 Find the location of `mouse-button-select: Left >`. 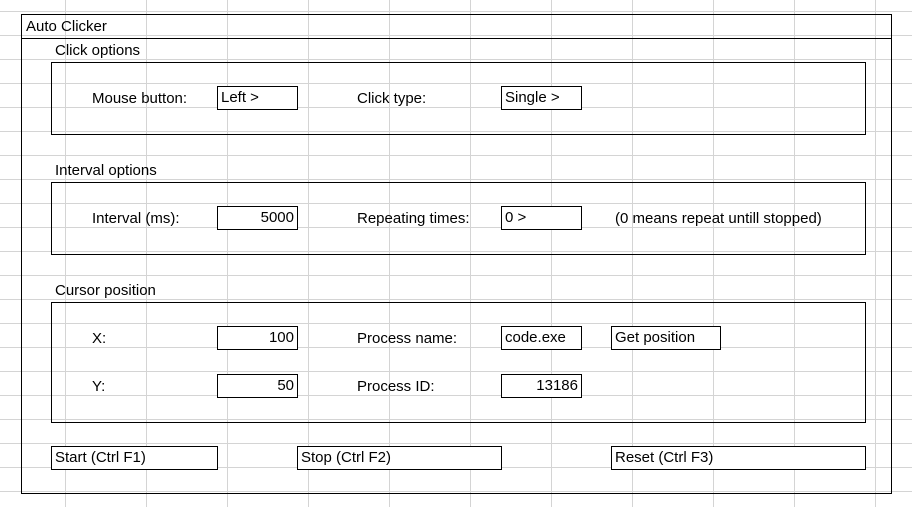

mouse-button-select: Left > is located at coordinates (257, 98).